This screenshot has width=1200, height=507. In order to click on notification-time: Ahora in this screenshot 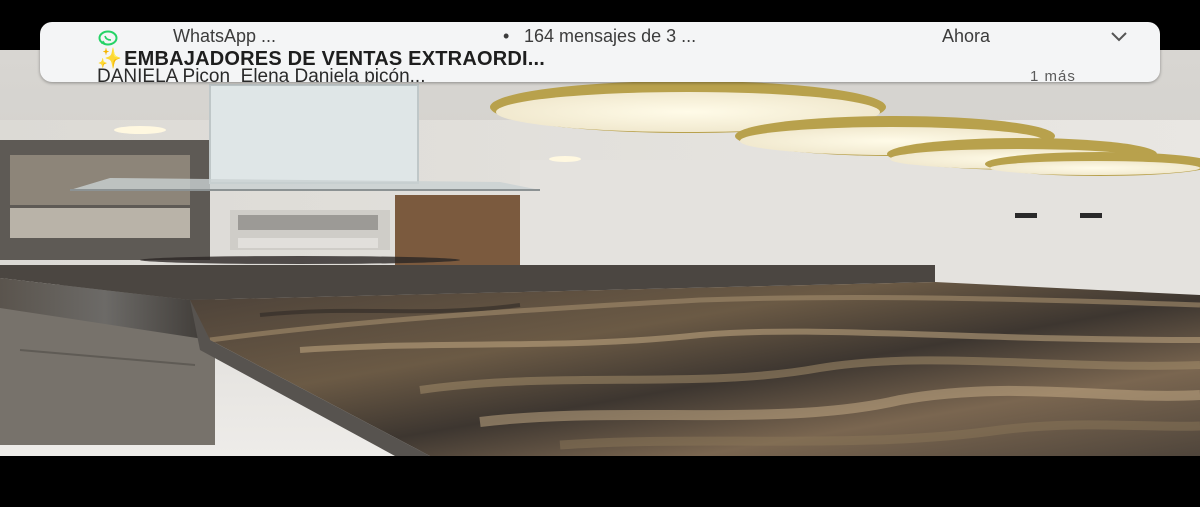, I will do `click(966, 36)`.